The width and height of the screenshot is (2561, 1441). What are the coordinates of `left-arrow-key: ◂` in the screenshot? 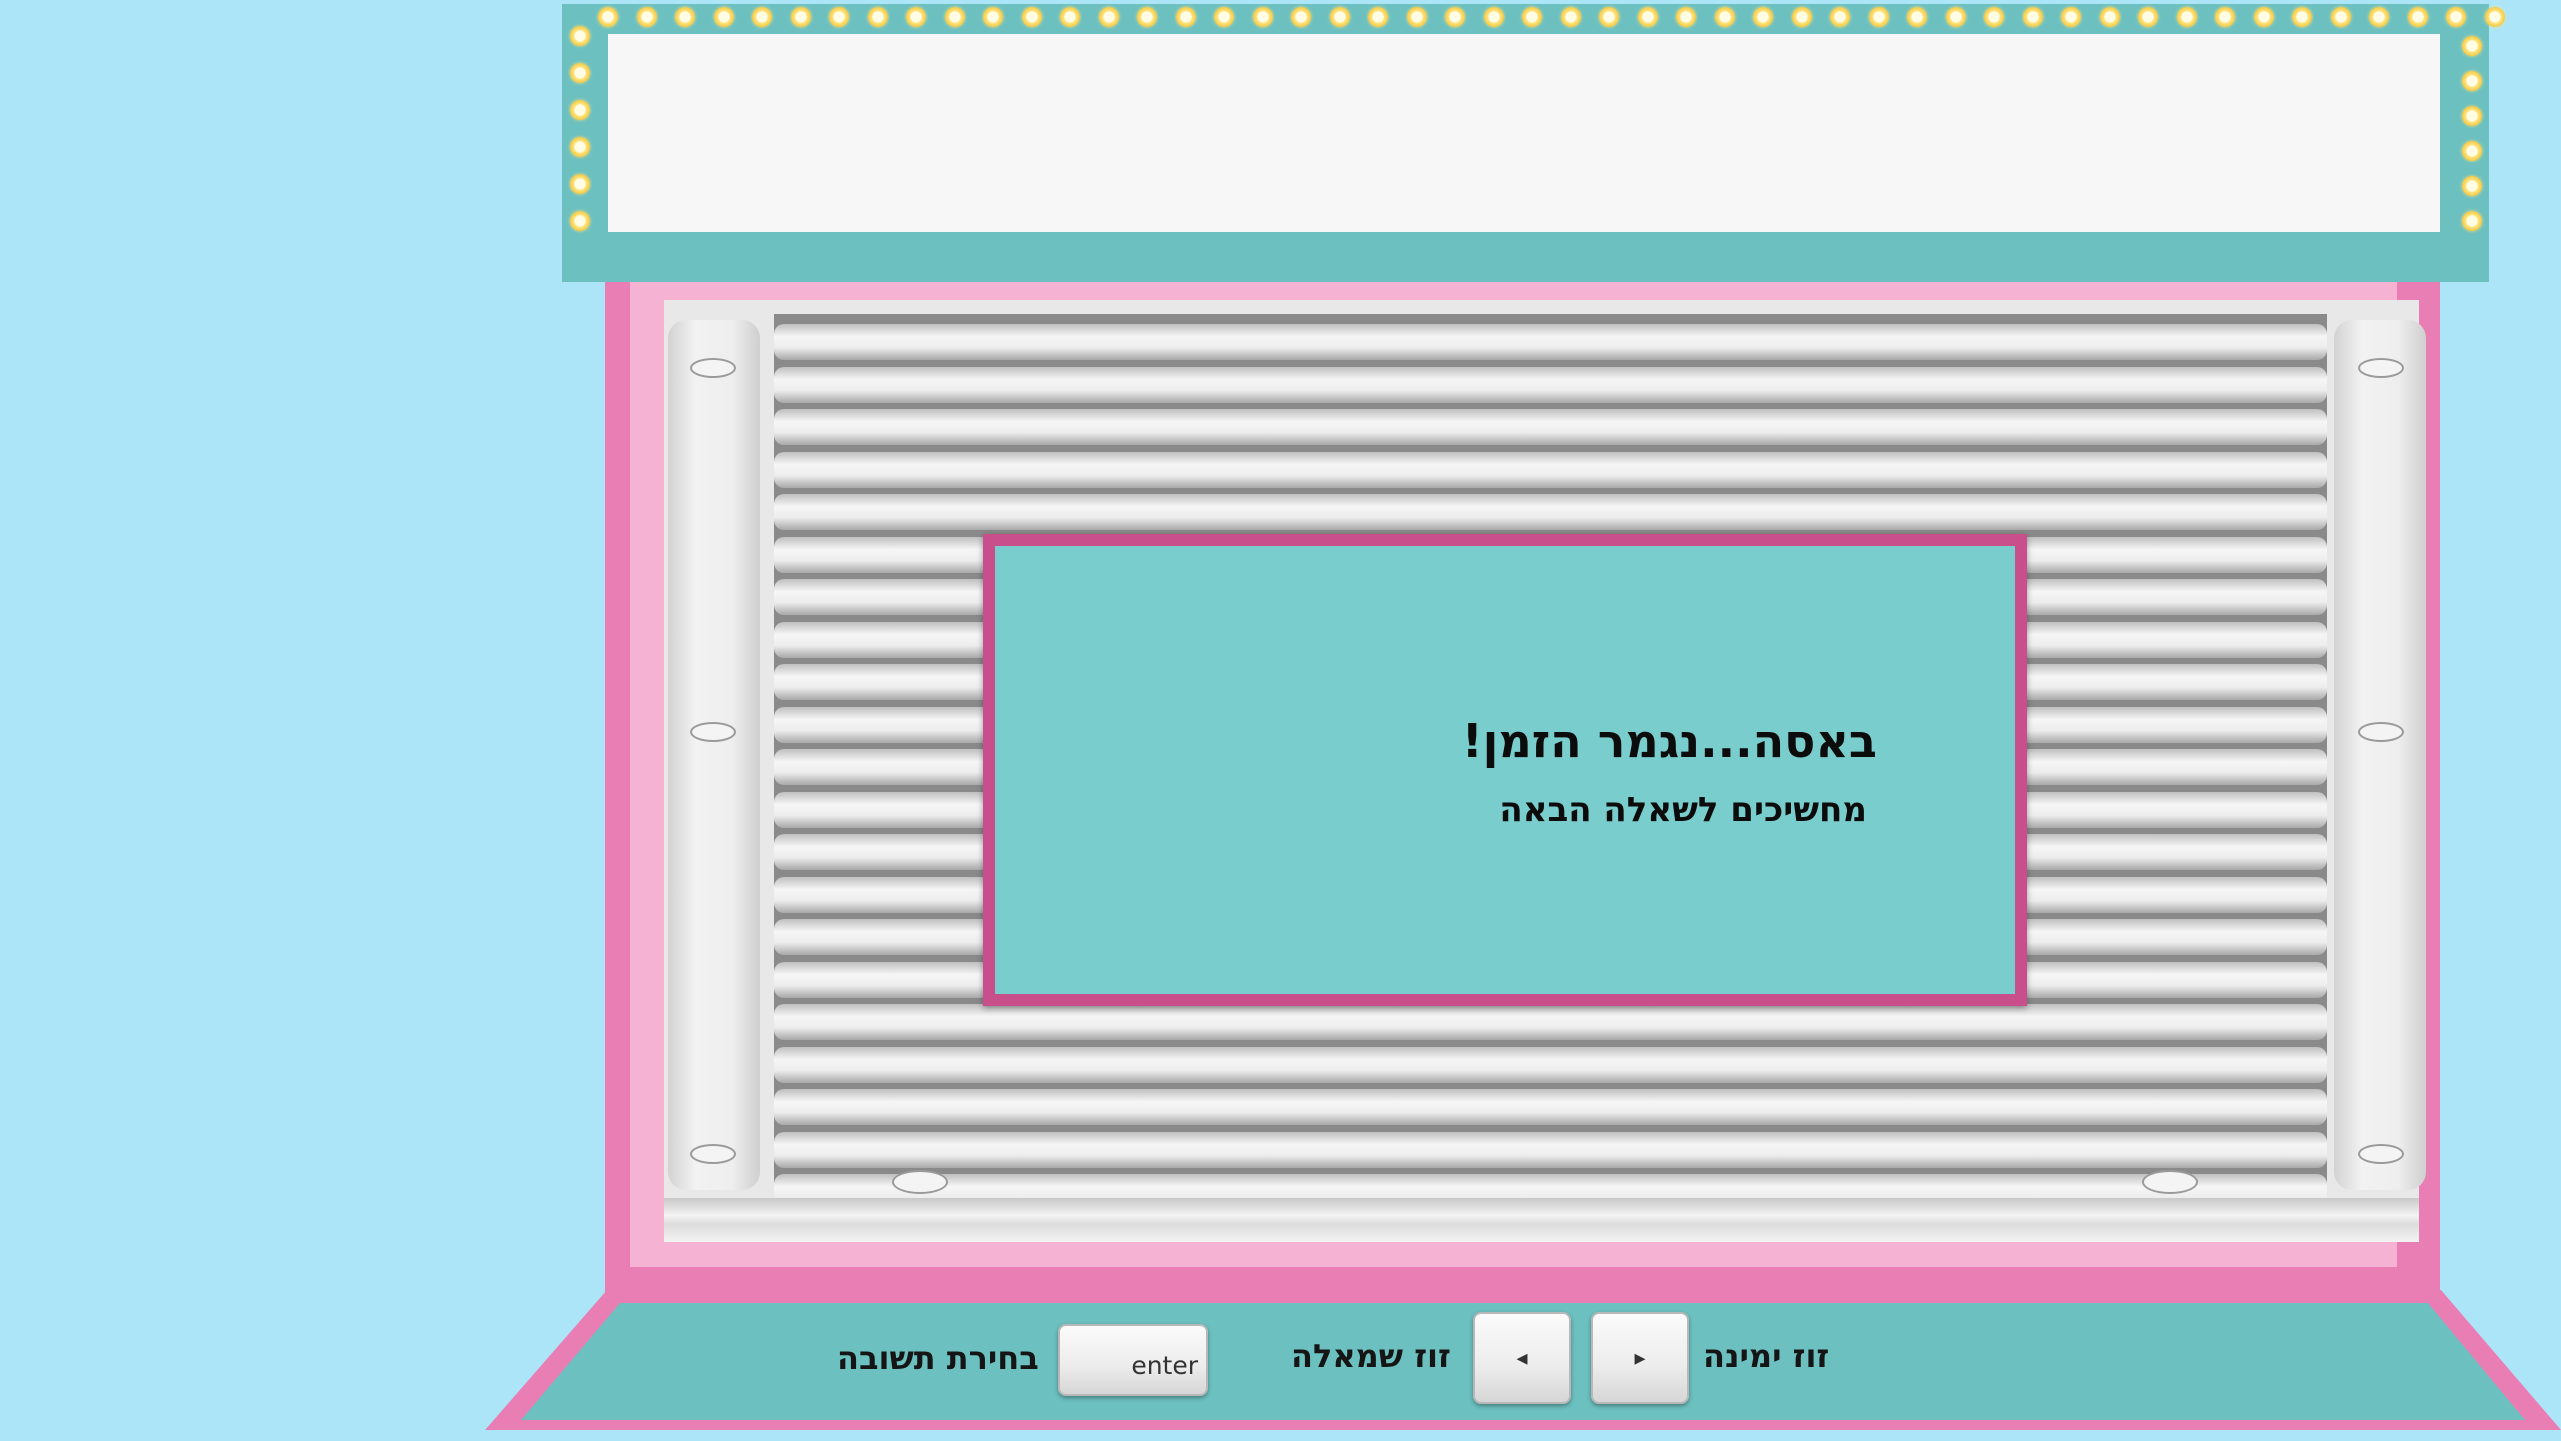 It's located at (1522, 1358).